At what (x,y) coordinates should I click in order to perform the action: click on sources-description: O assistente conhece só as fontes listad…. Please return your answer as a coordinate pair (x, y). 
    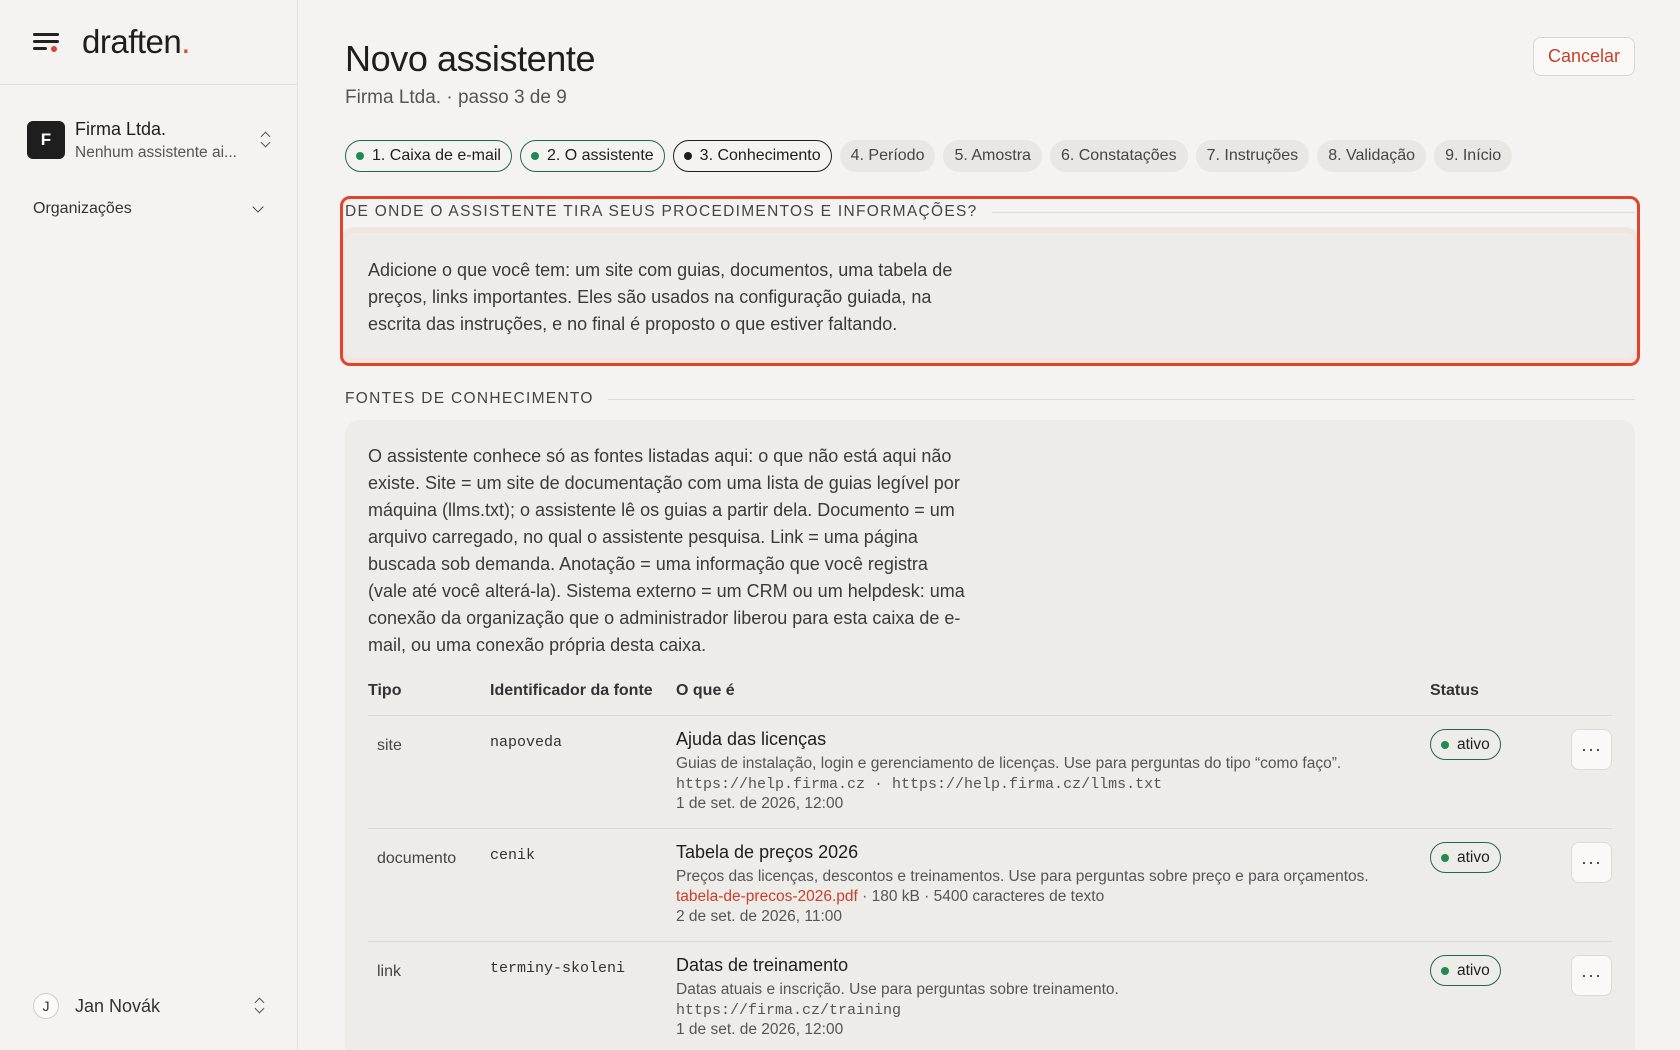
    Looking at the image, I should click on (666, 550).